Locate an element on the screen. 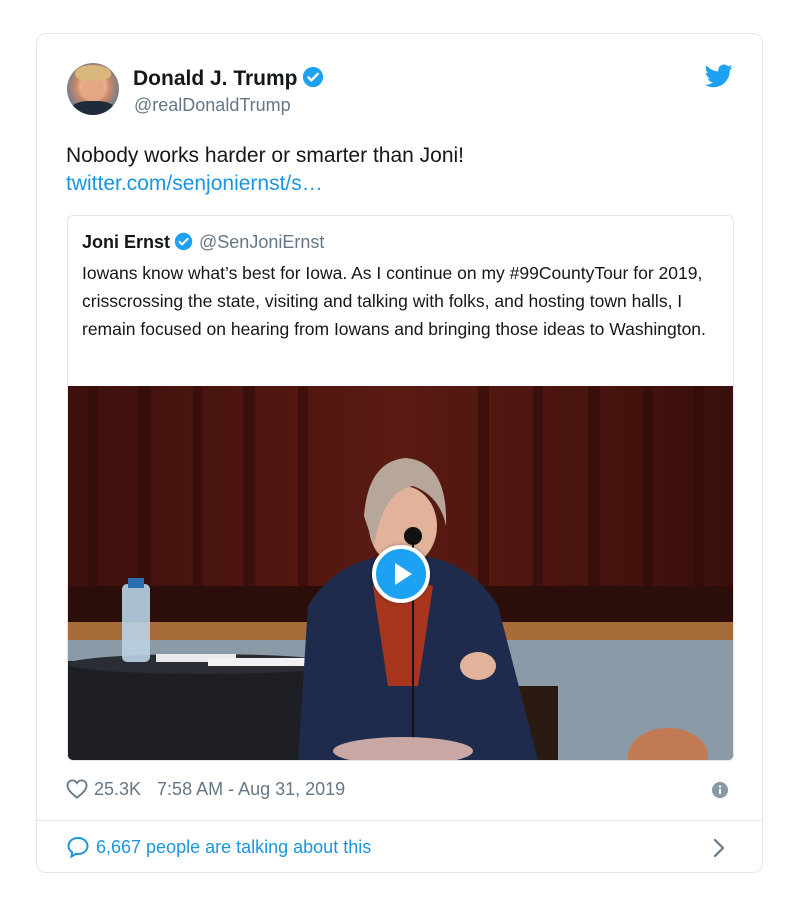  heart-outline-icon is located at coordinates (77, 789).